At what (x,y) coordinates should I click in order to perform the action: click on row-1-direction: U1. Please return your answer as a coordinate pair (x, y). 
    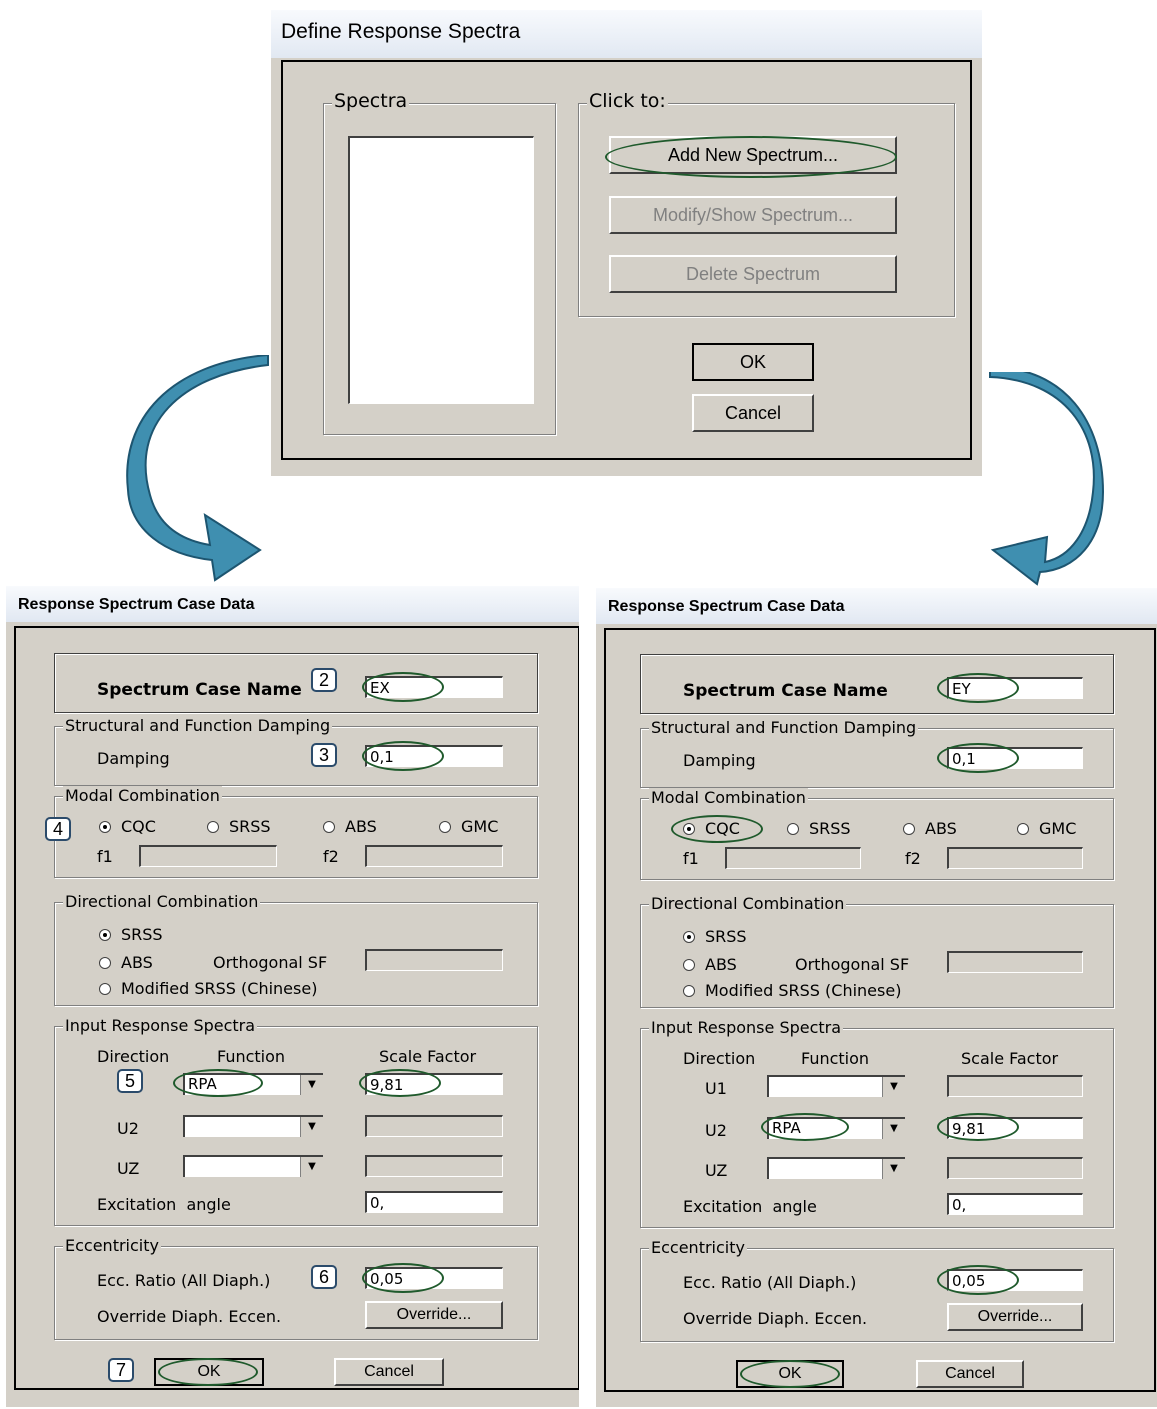
    Looking at the image, I should click on (716, 1088).